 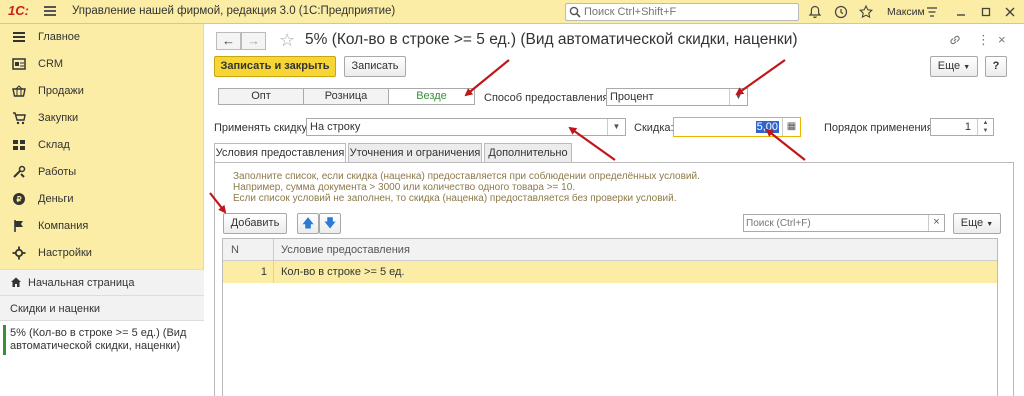 What do you see at coordinates (19, 145) in the screenshot?
I see `warehouse-icon` at bounding box center [19, 145].